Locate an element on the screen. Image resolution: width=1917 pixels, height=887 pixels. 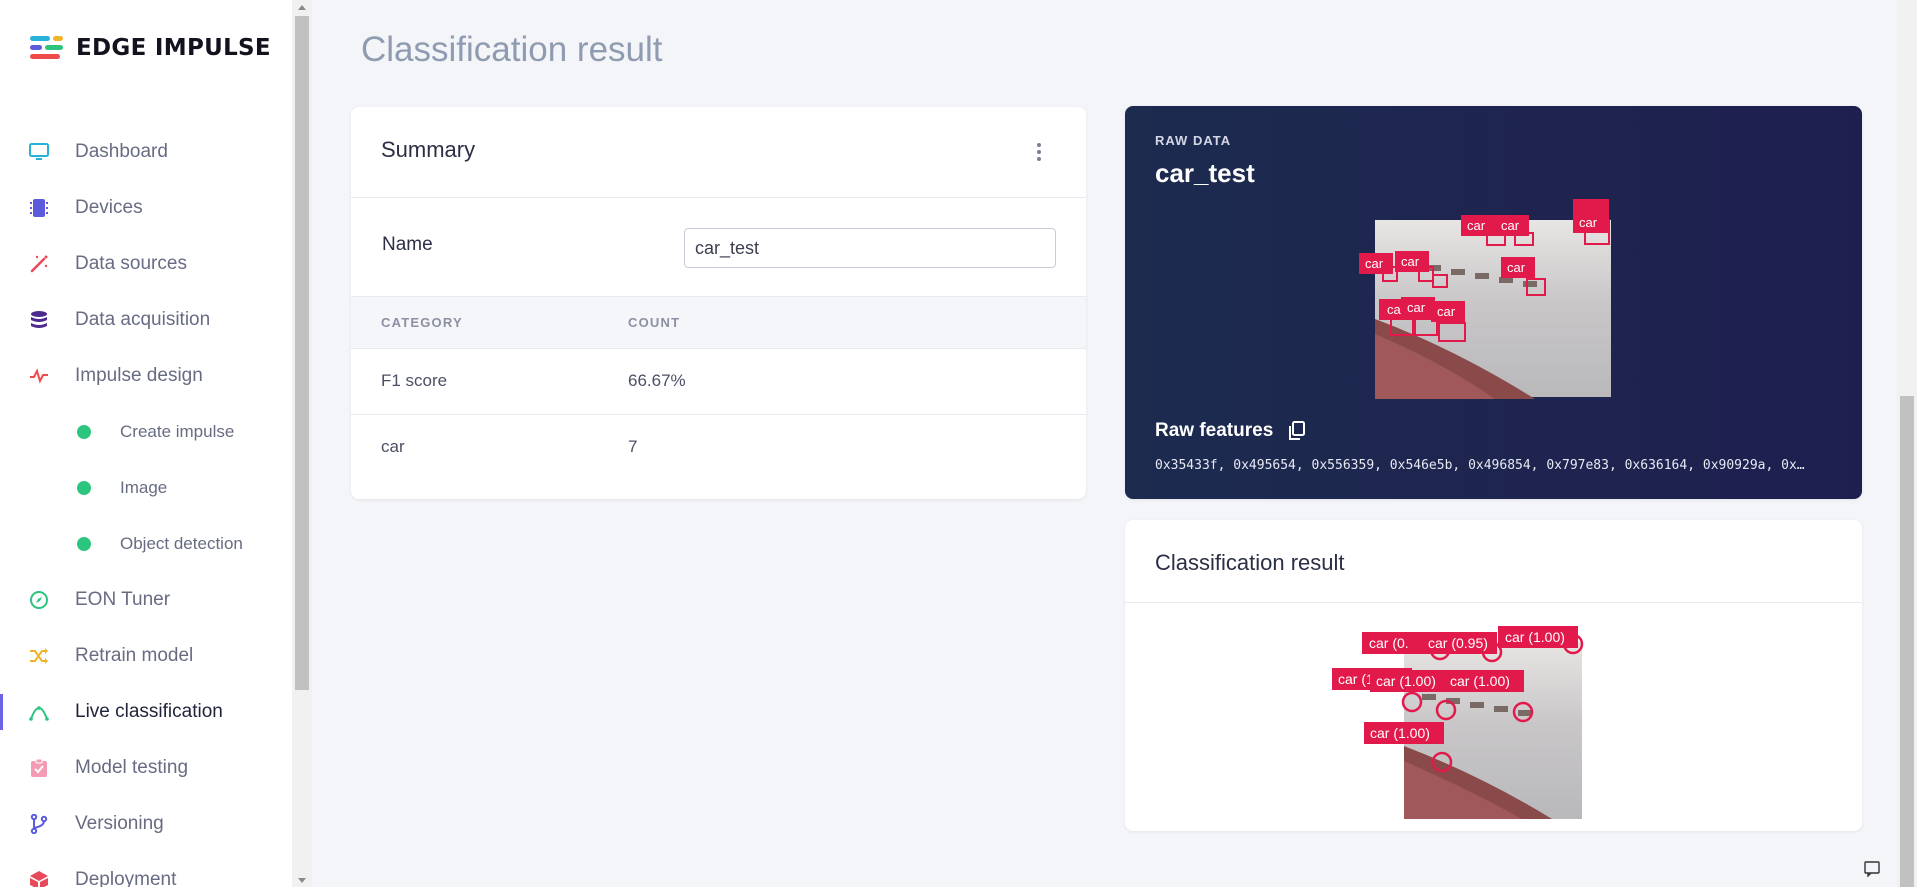
main-scrollbar is located at coordinates (1907, 443).